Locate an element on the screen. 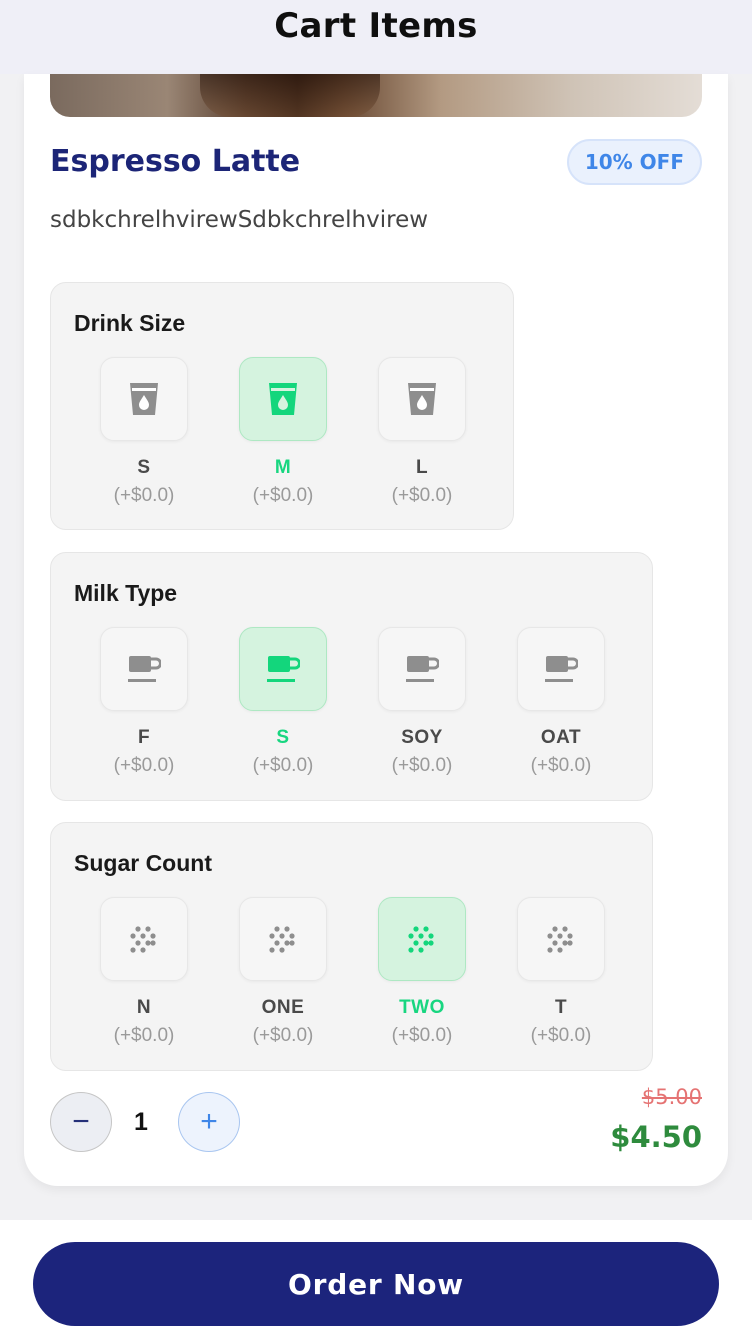 This screenshot has height=1336, width=752. milk-type-option-label: S is located at coordinates (283, 737).